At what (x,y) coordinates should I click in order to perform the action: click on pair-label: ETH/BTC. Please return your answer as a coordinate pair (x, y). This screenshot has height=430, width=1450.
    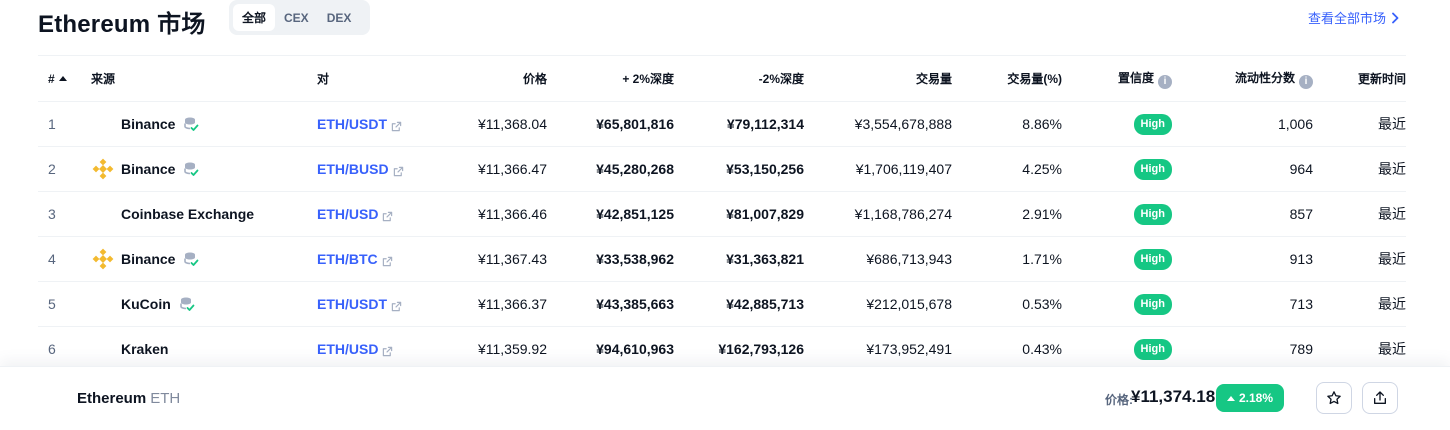
    Looking at the image, I should click on (347, 259).